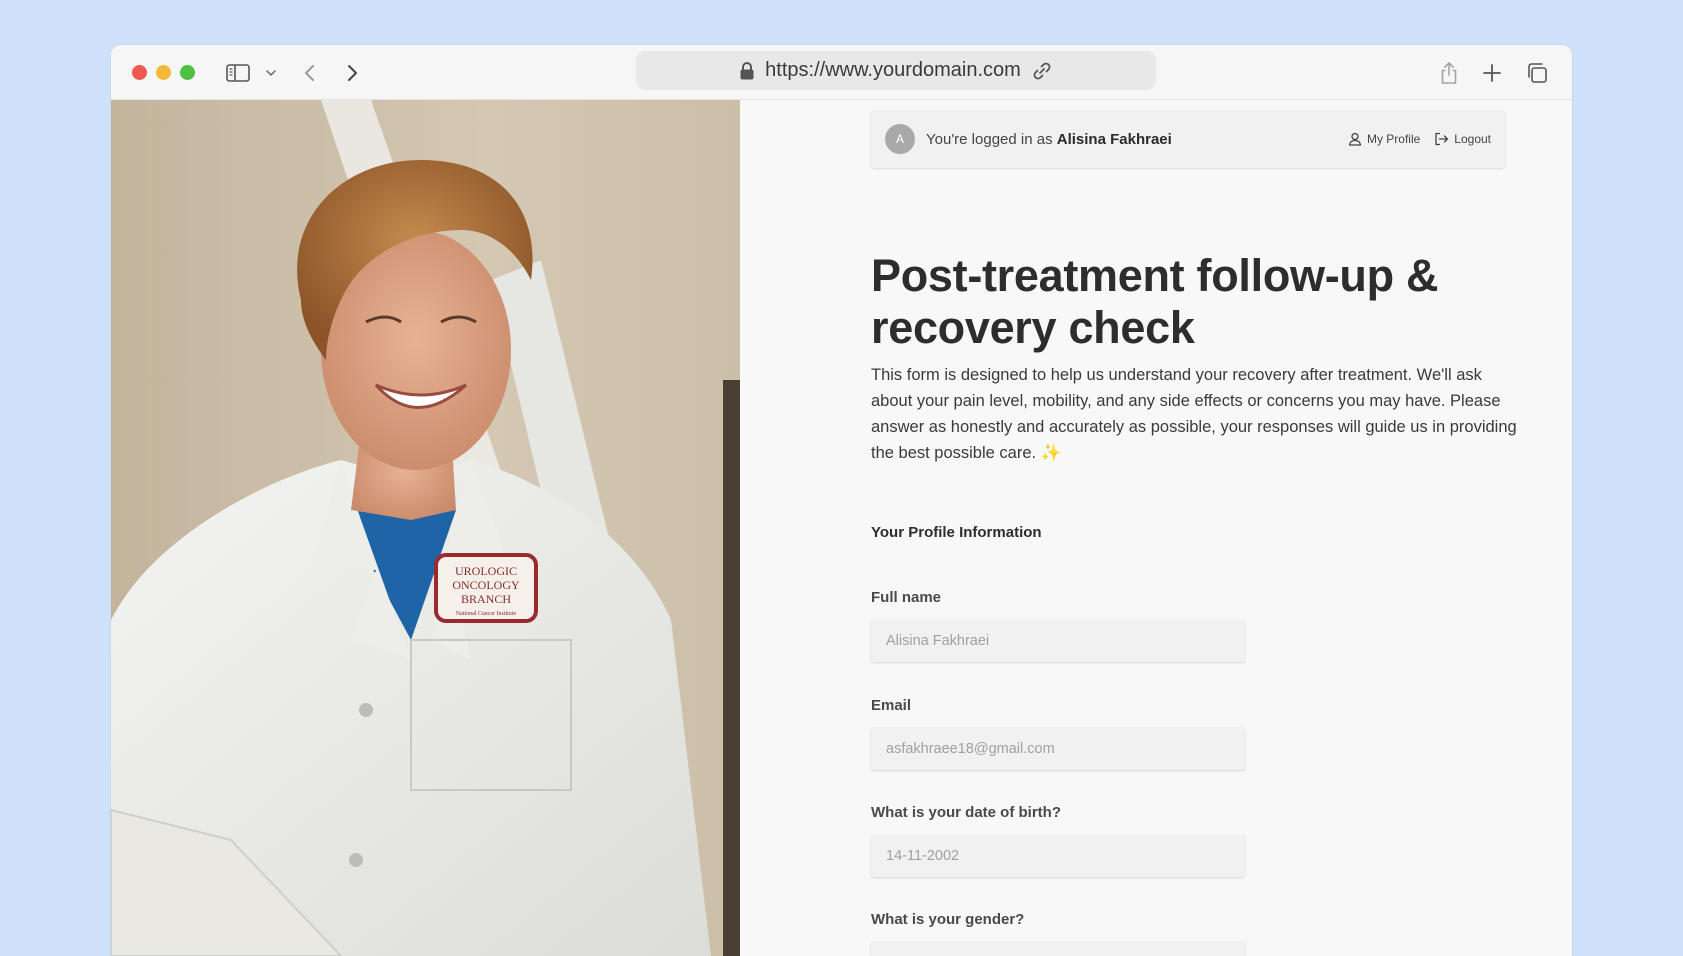  What do you see at coordinates (238, 73) in the screenshot?
I see `sidebar-toggle-icon` at bounding box center [238, 73].